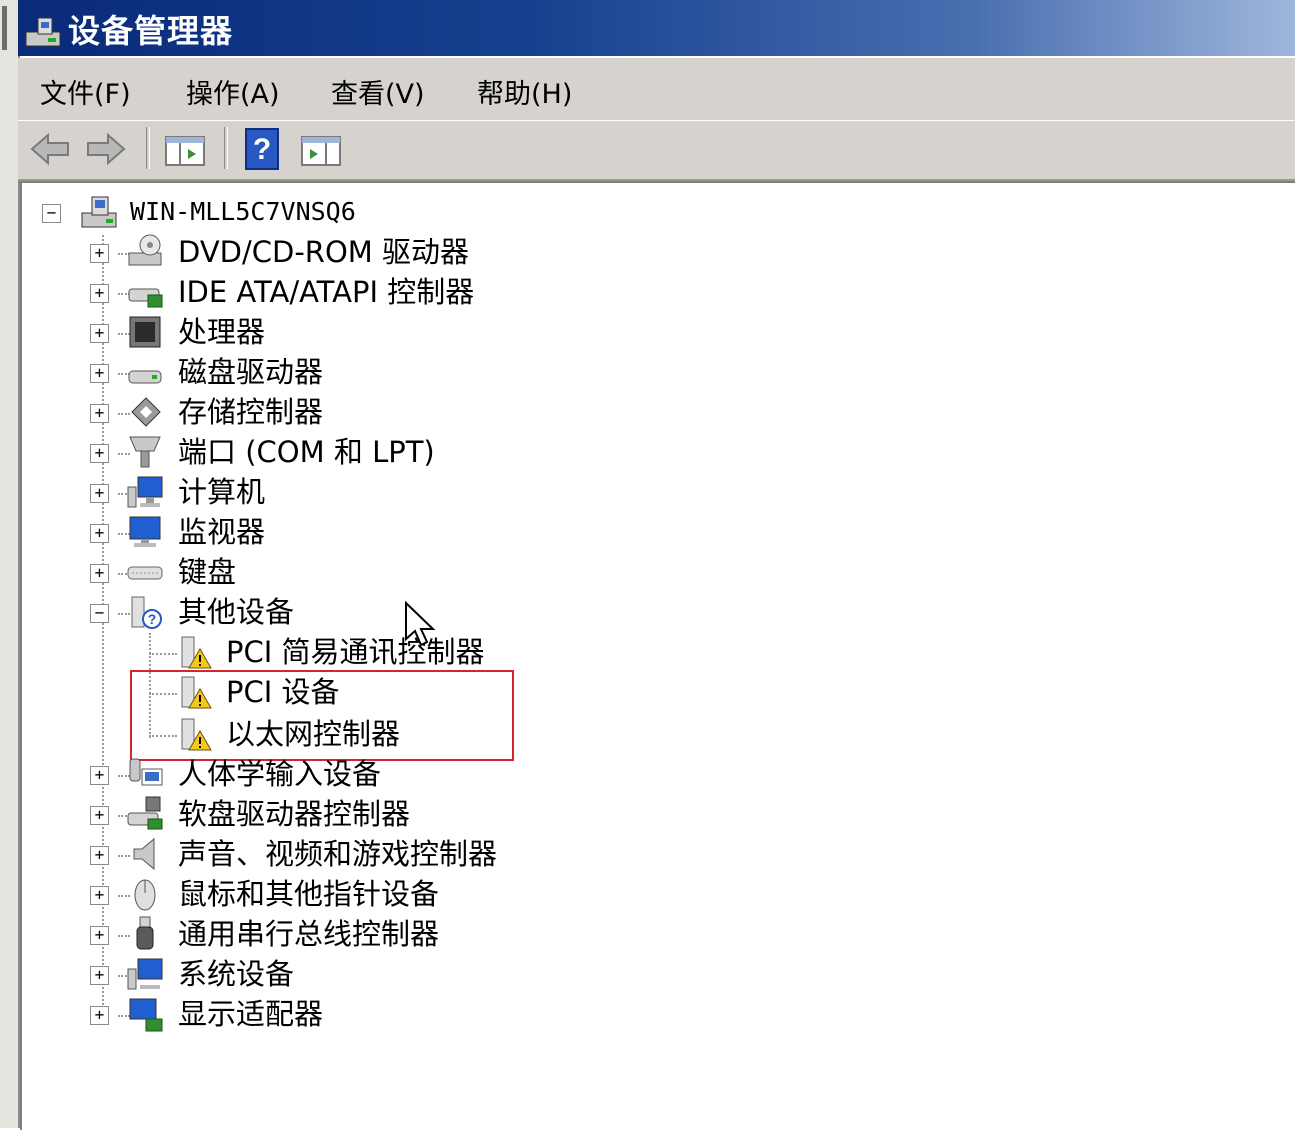 The height and width of the screenshot is (1130, 1295). Describe the element at coordinates (145, 531) in the screenshot. I see `monitor-icon` at that location.